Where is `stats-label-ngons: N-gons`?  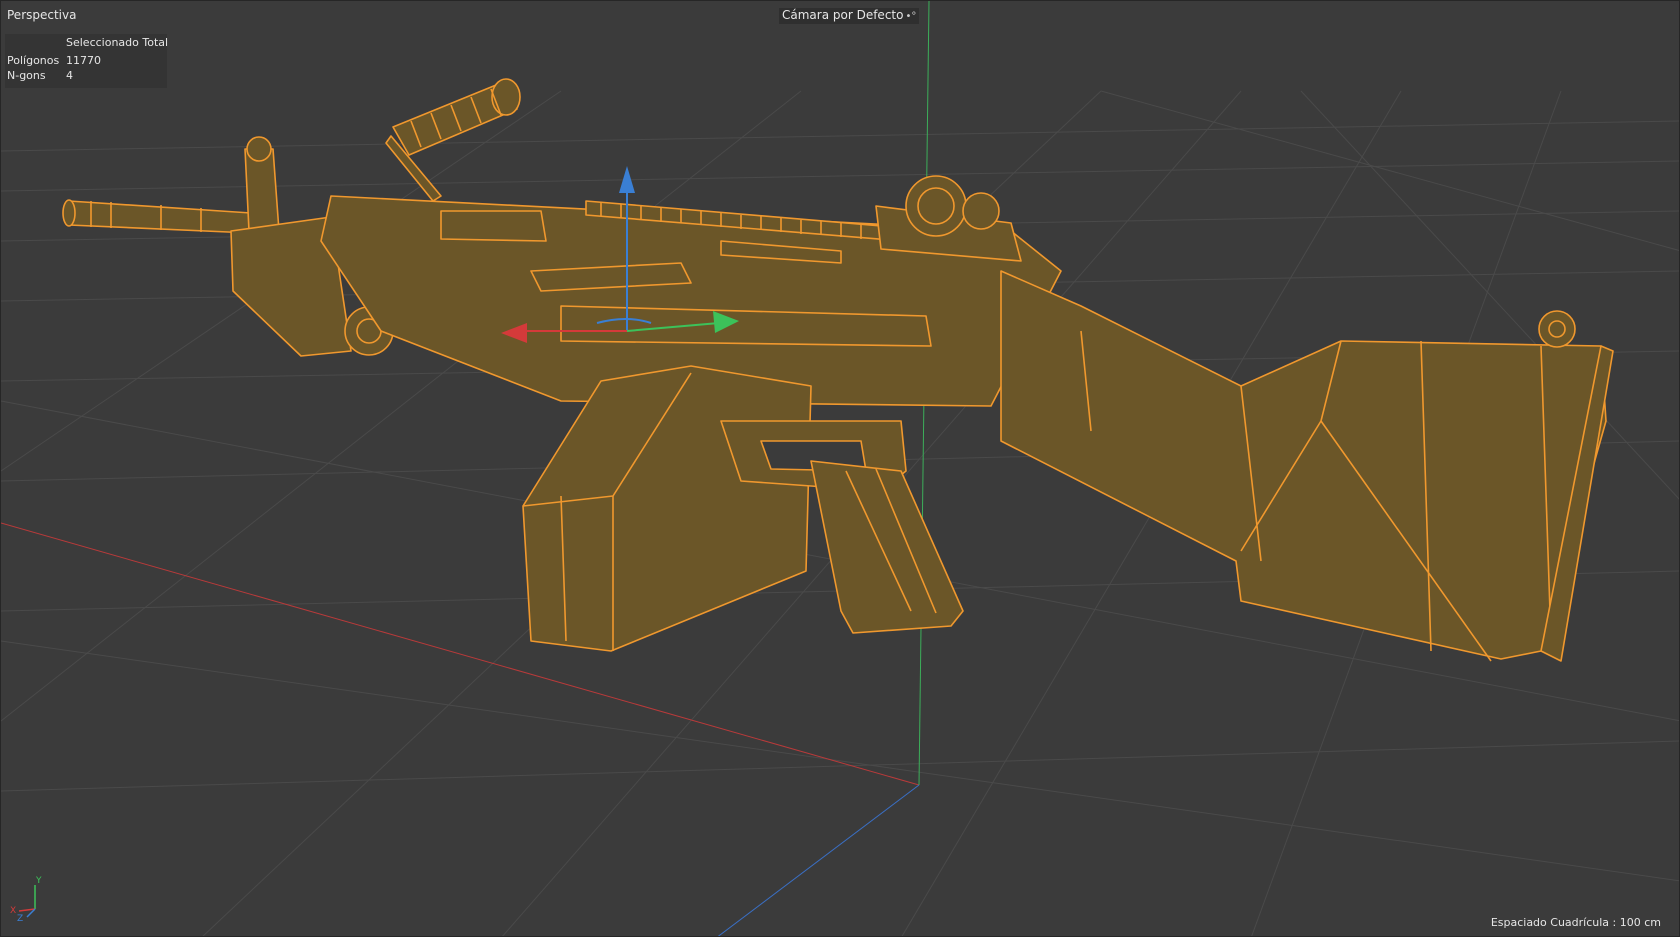
stats-label-ngons: N-gons is located at coordinates (26, 75).